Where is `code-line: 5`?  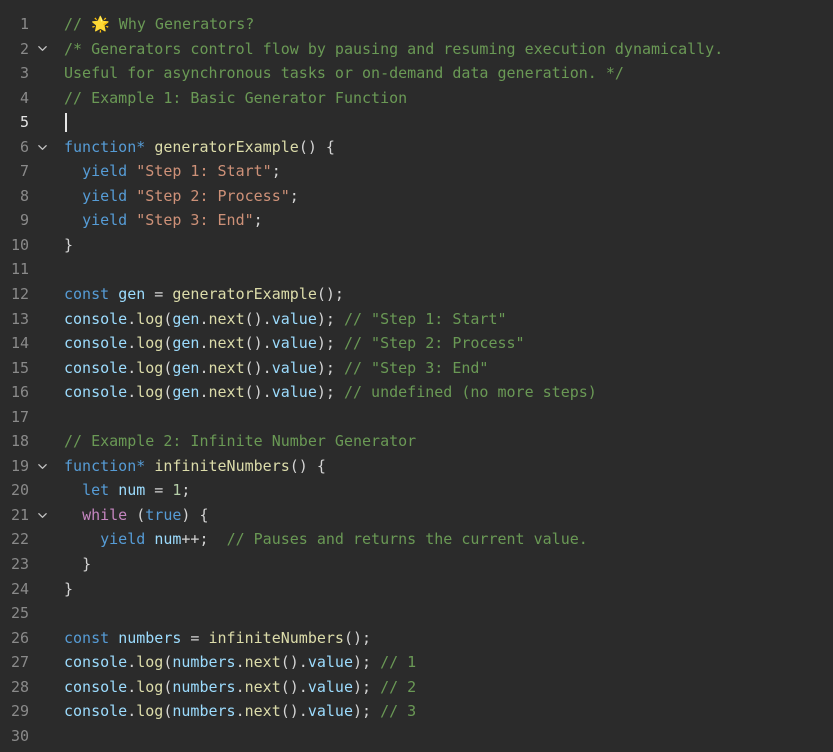
code-line: 5 is located at coordinates (416, 122).